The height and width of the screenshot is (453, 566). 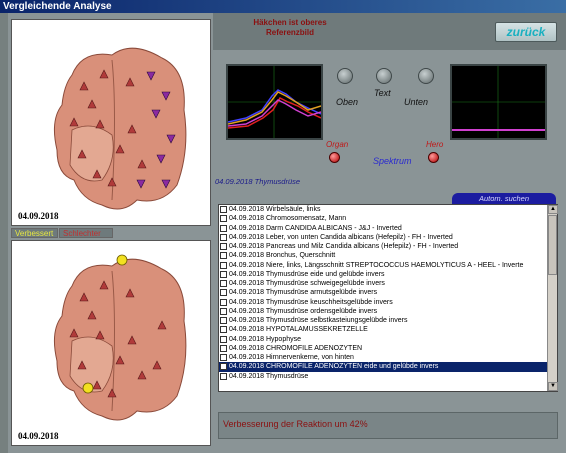 I want to click on reference-note-line2: Referenzbild, so click(x=289, y=32).